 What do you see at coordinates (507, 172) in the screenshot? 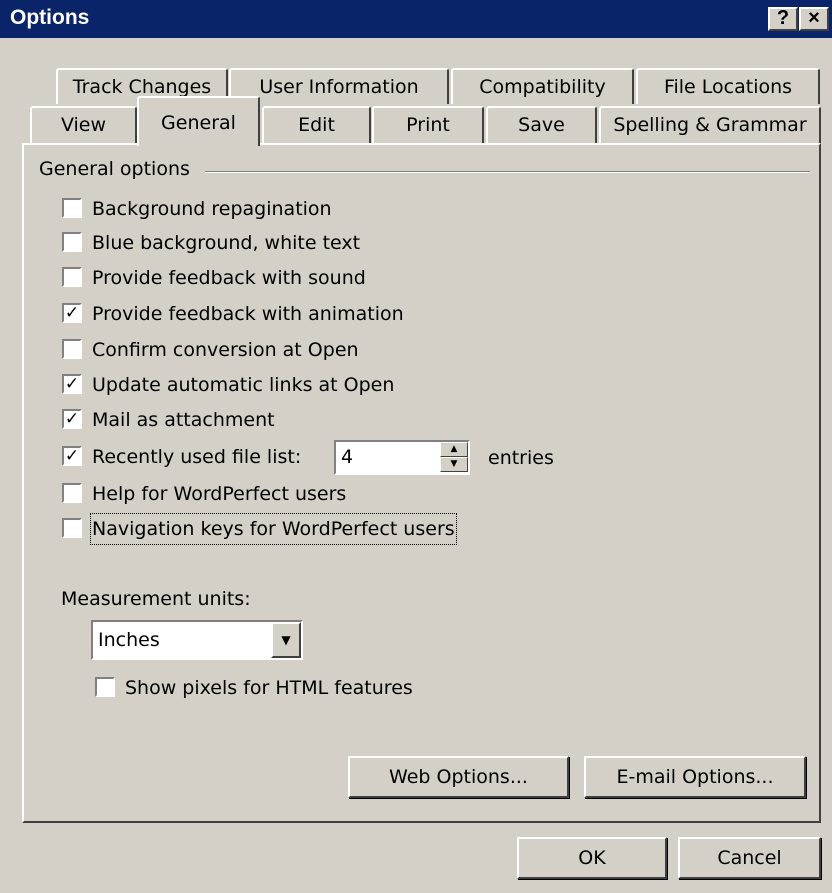
I see `group-divider` at bounding box center [507, 172].